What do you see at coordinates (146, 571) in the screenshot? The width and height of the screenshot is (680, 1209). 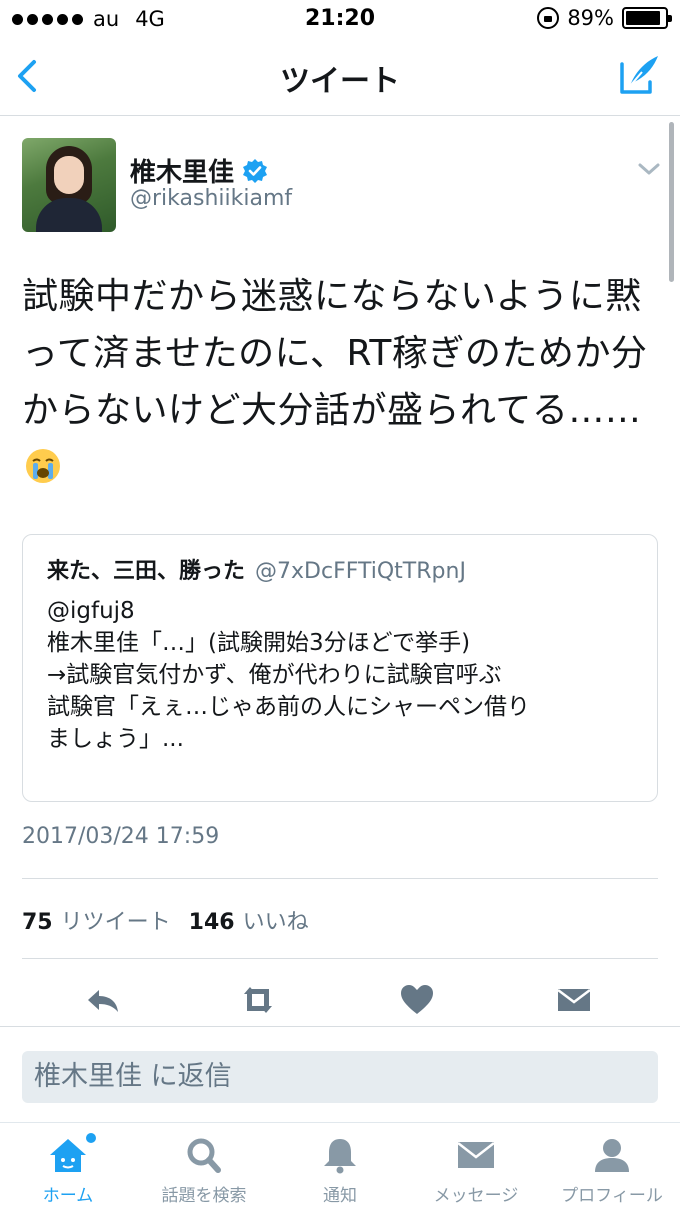 I see `quoted-author-name: 来た、三田、勝った` at bounding box center [146, 571].